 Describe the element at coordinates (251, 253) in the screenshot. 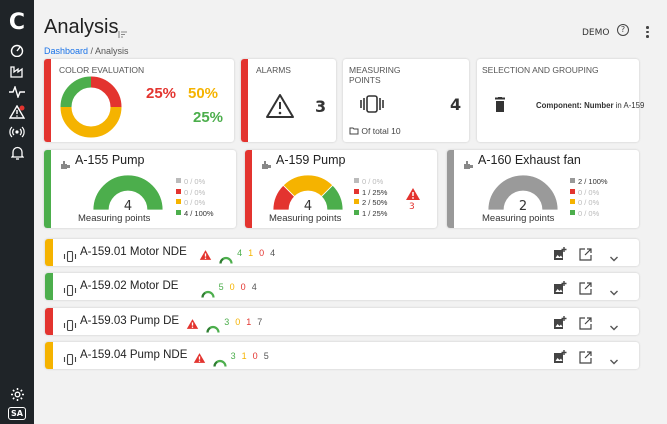

I see `yellow-count: 1` at that location.